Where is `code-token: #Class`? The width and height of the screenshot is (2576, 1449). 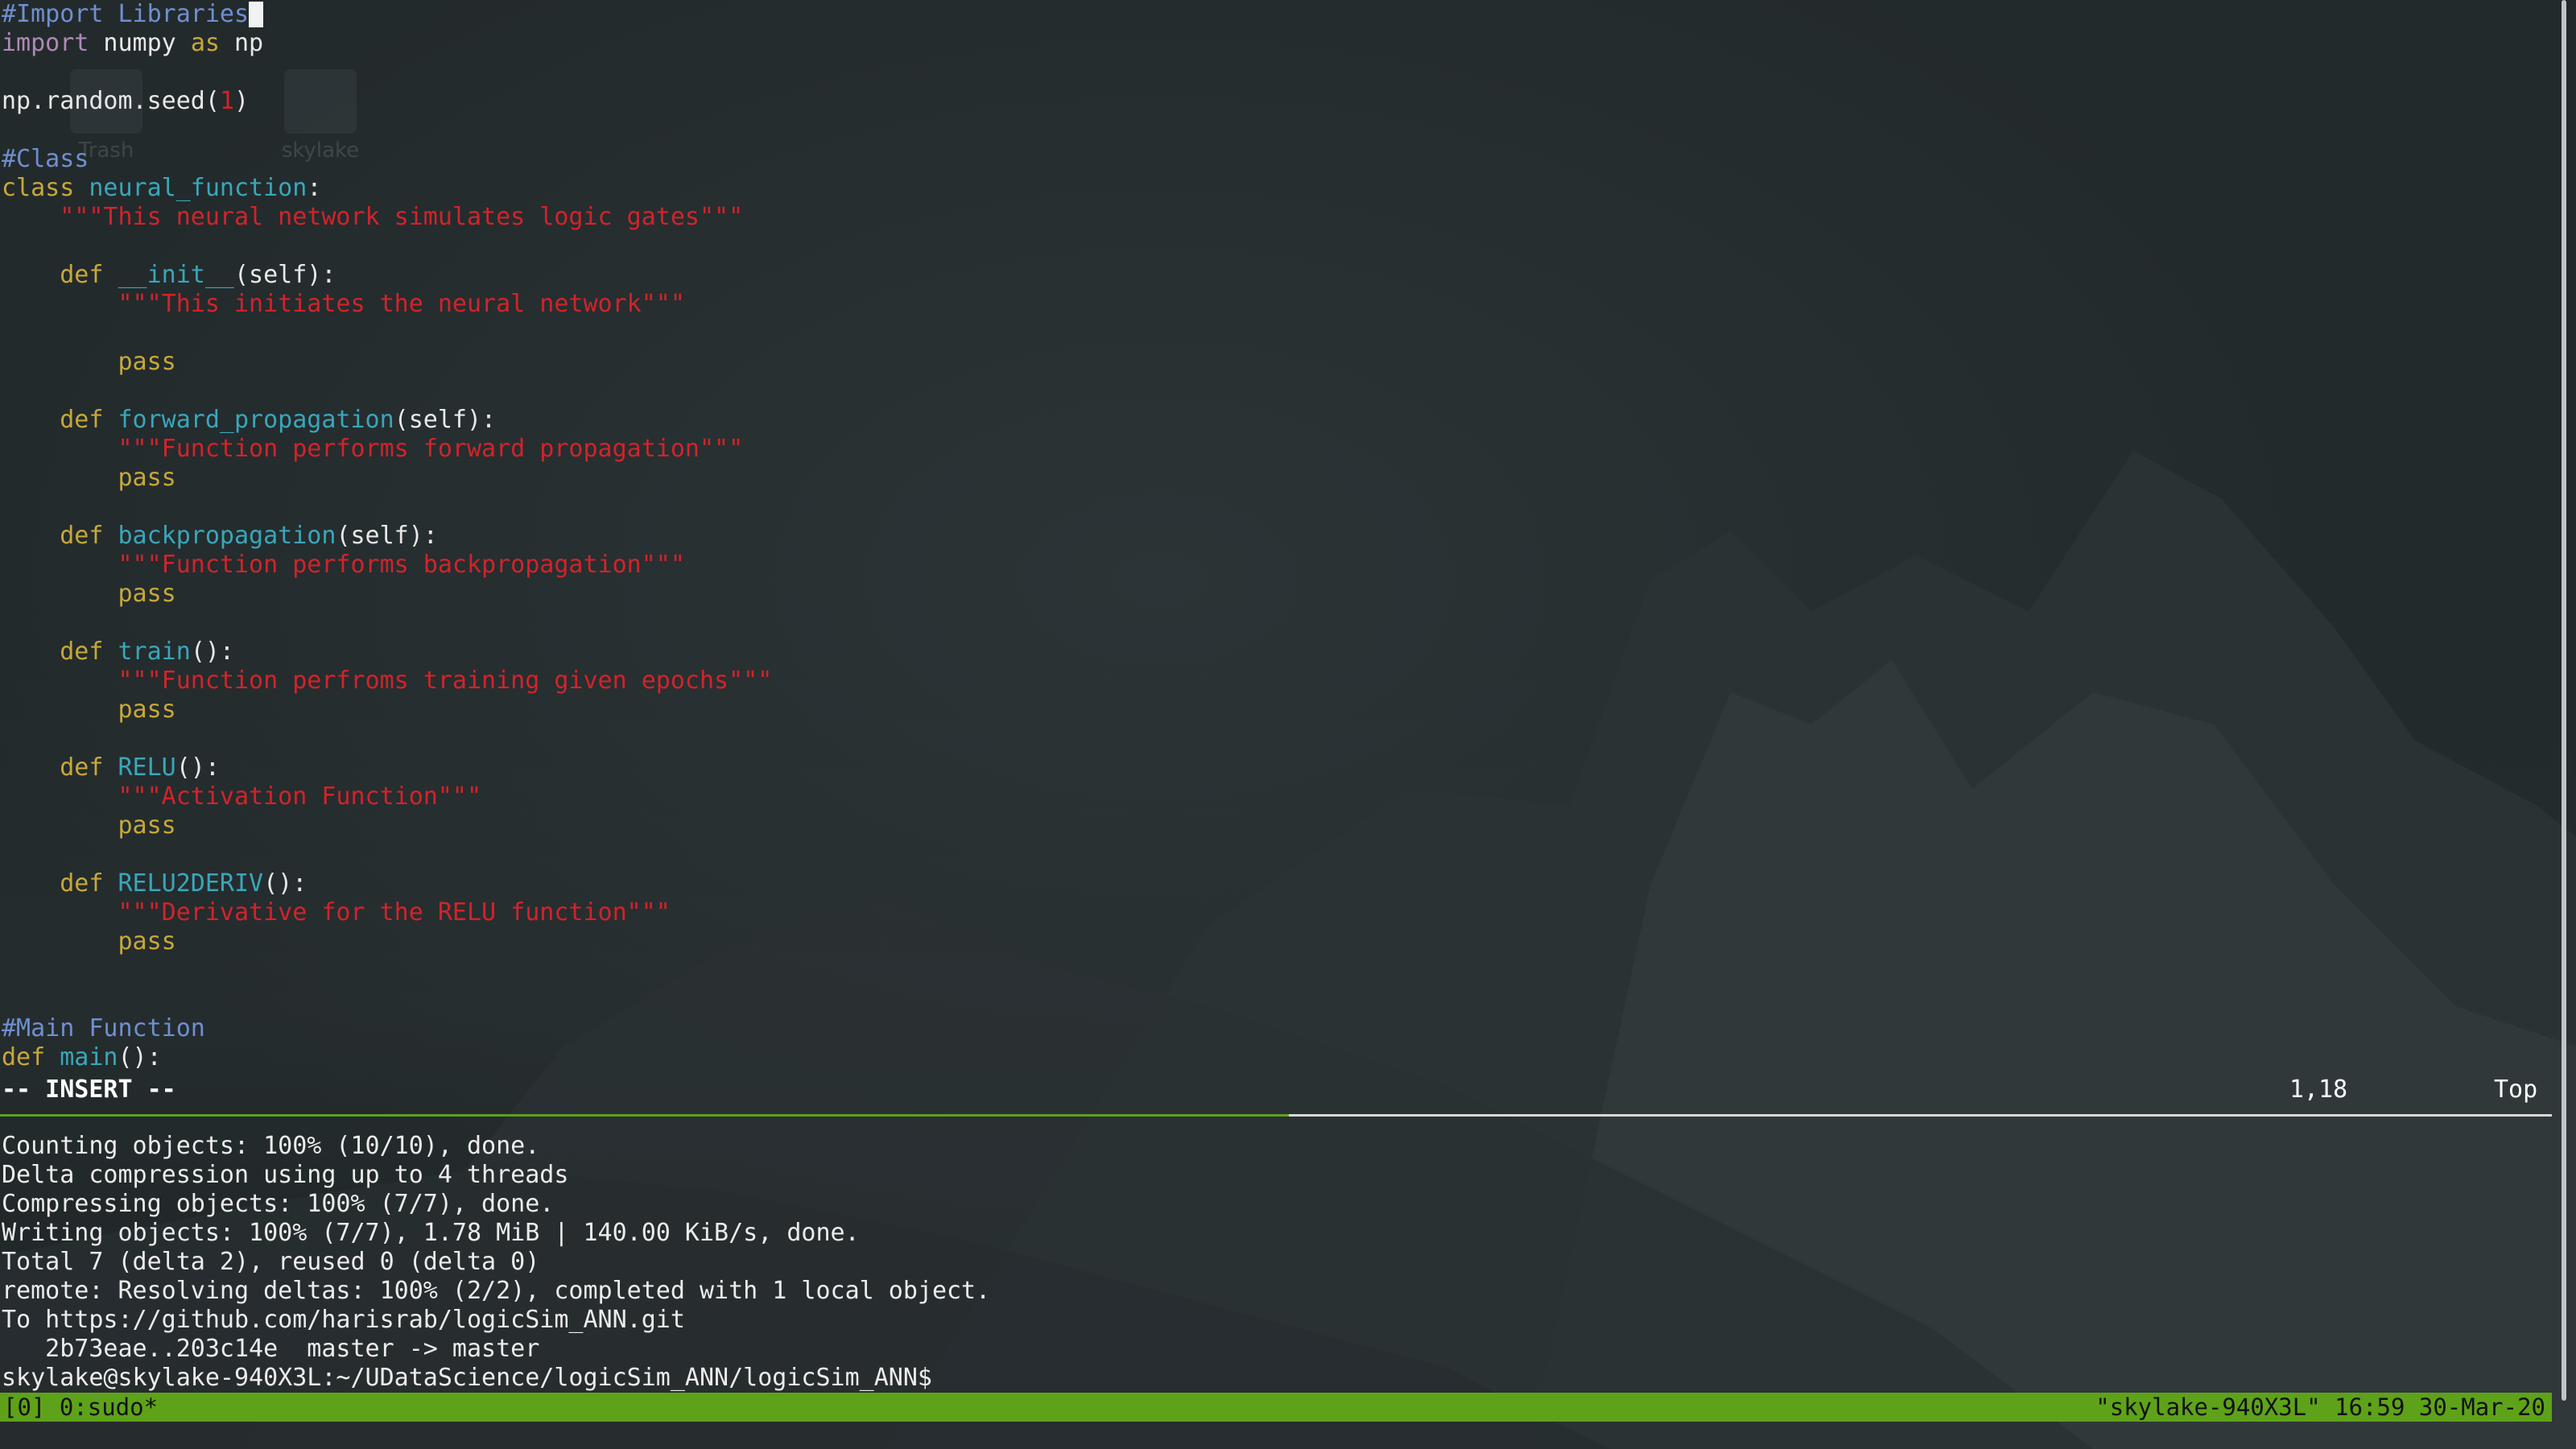 code-token: #Class is located at coordinates (45, 159).